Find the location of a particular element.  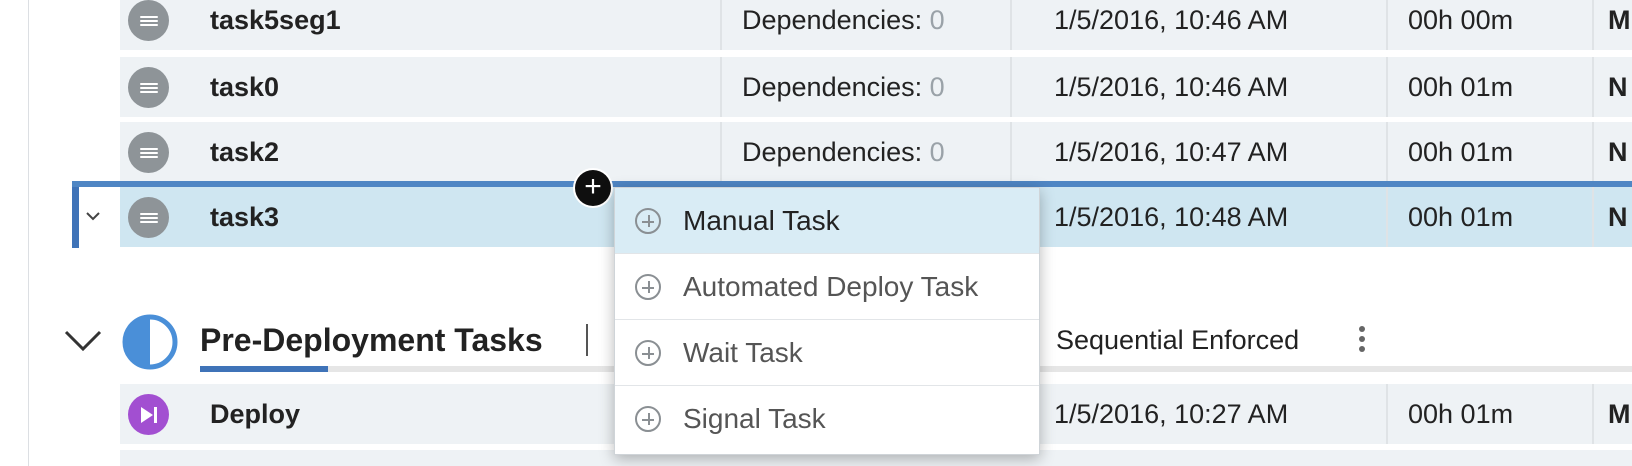

group-title: Pre-Deployment Tasks is located at coordinates (371, 340).